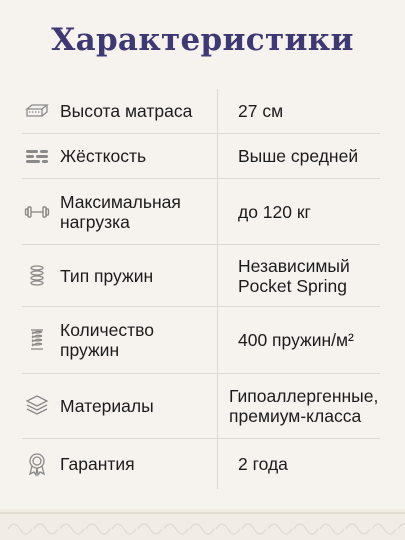 The height and width of the screenshot is (540, 405). Describe the element at coordinates (37, 340) in the screenshot. I see `spring-coil-icon` at that location.